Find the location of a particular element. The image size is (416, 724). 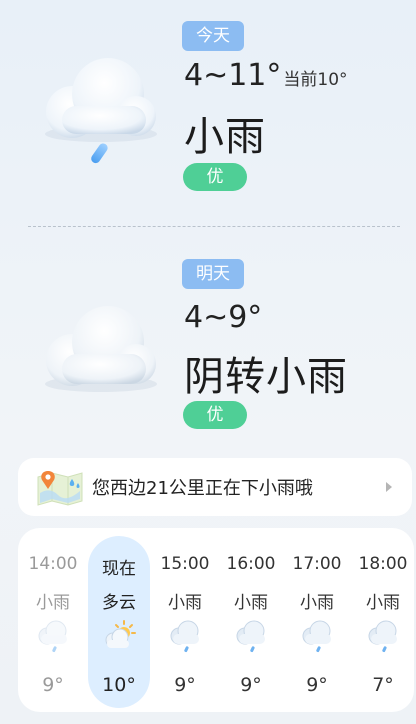

cloud-rain-icon is located at coordinates (101, 111).